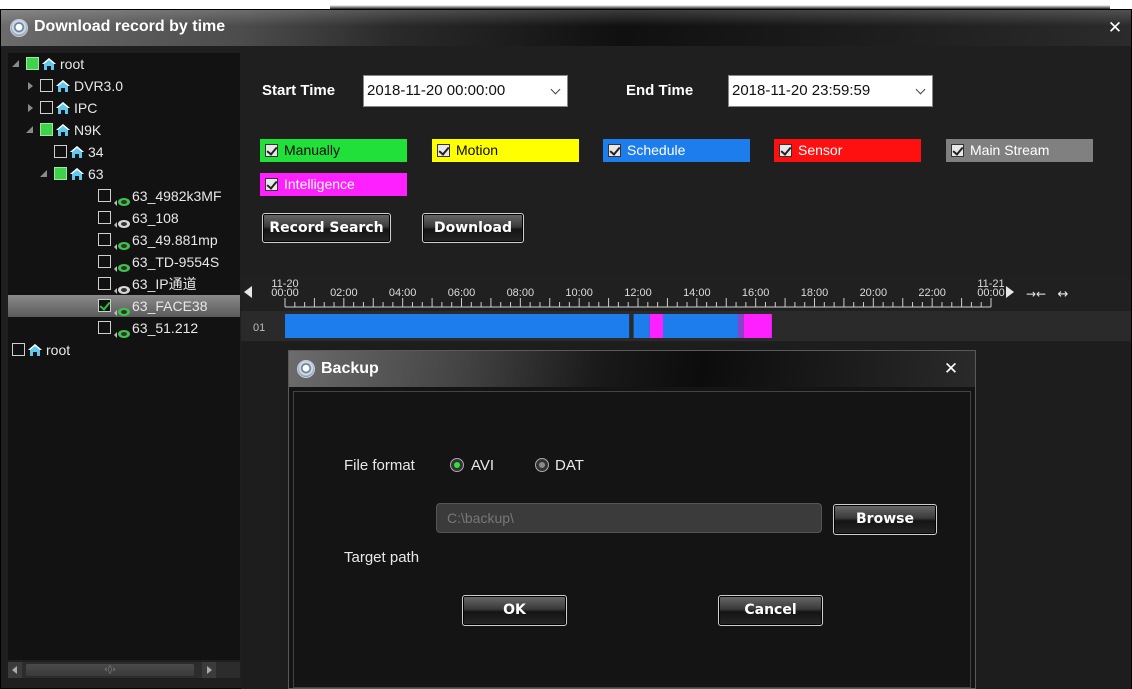 This screenshot has height=689, width=1132. Describe the element at coordinates (847, 150) in the screenshot. I see `filter-sensor: Sensor` at that location.